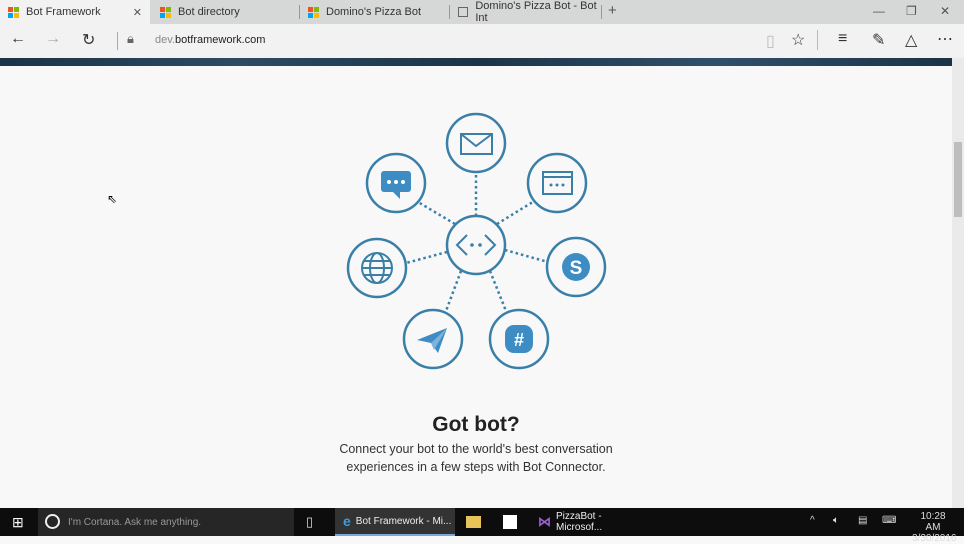  Describe the element at coordinates (958, 179) in the screenshot. I see `scrollbar-thumb` at that location.